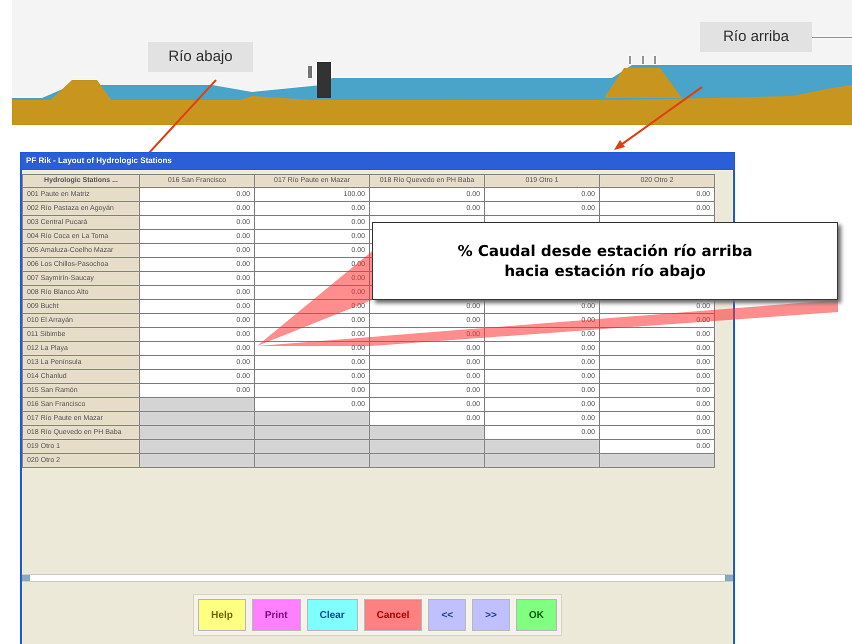 This screenshot has width=852, height=644. Describe the element at coordinates (605, 271) in the screenshot. I see `callout-text: hacia estación río abajo` at that location.